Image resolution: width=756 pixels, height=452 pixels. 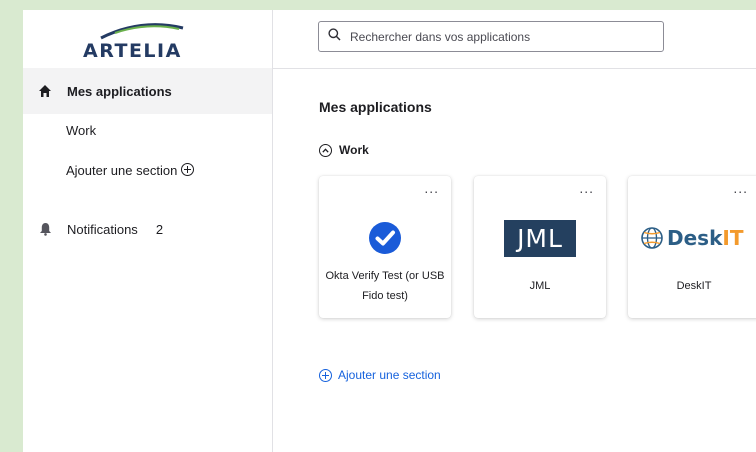 I want to click on search-box, so click(x=491, y=36).